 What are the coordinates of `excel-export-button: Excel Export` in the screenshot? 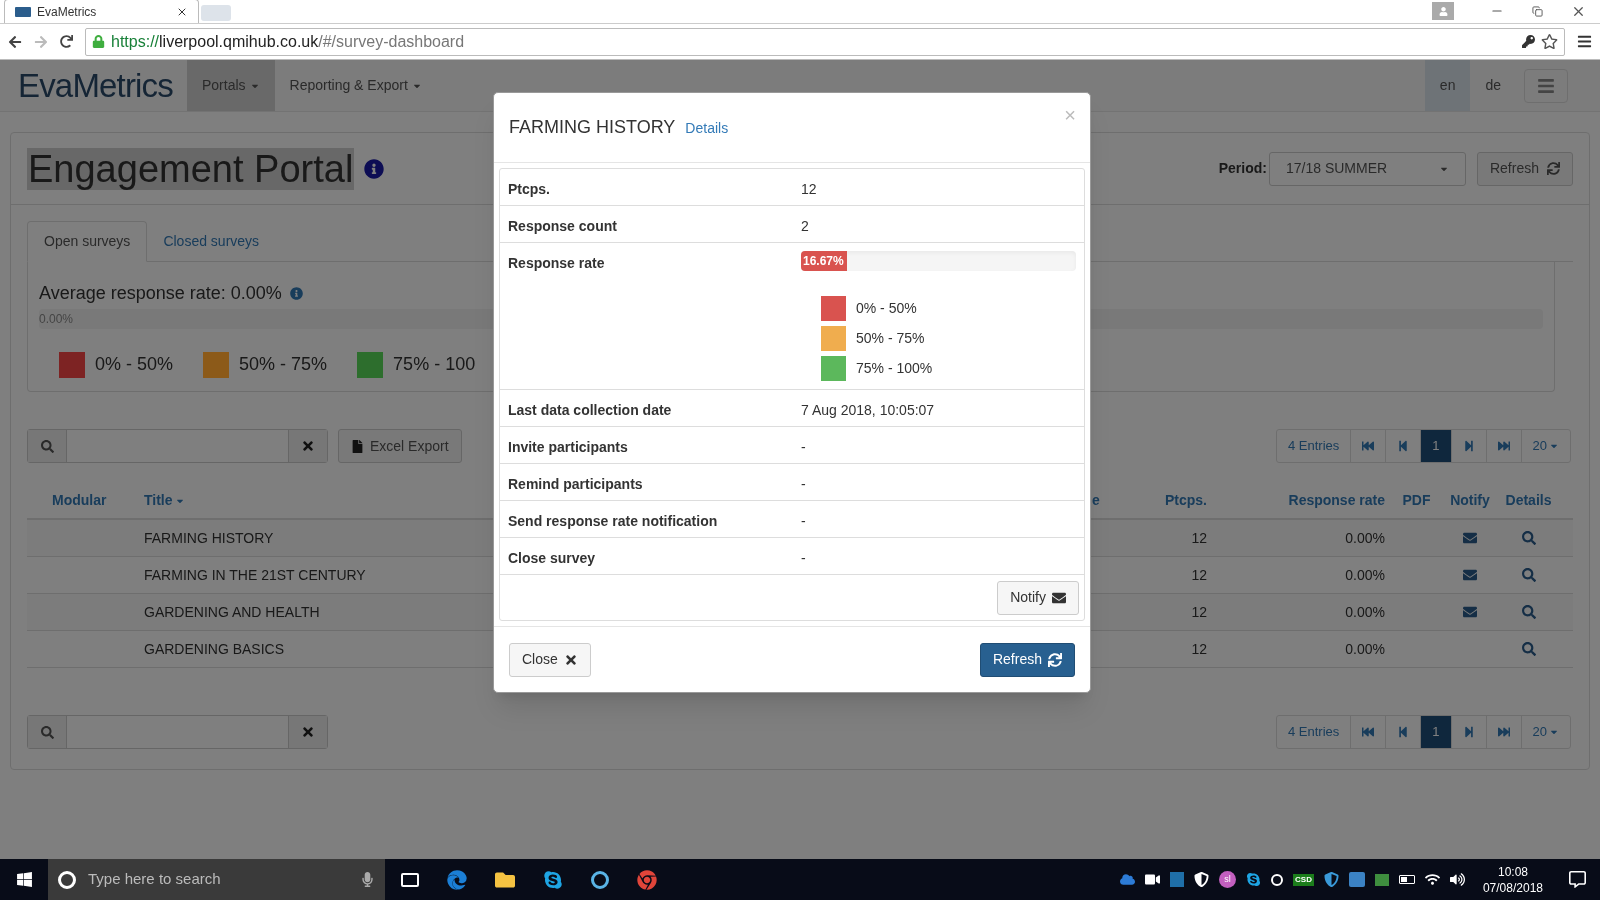 It's located at (400, 446).